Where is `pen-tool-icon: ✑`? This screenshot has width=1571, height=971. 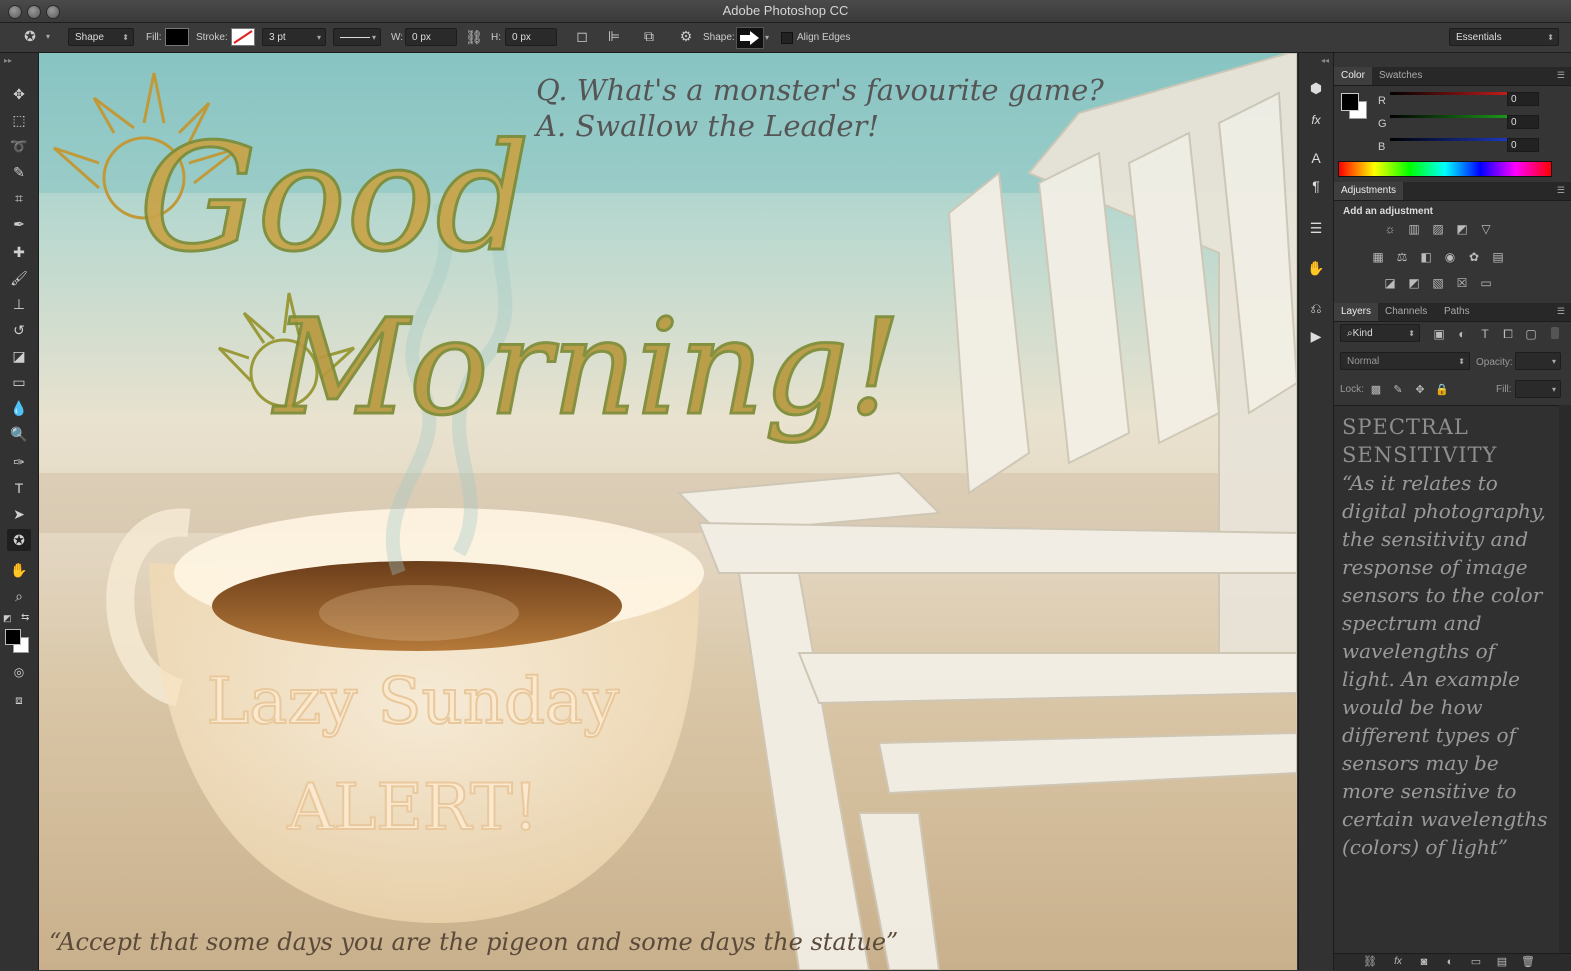
pen-tool-icon: ✑ is located at coordinates (19, 462).